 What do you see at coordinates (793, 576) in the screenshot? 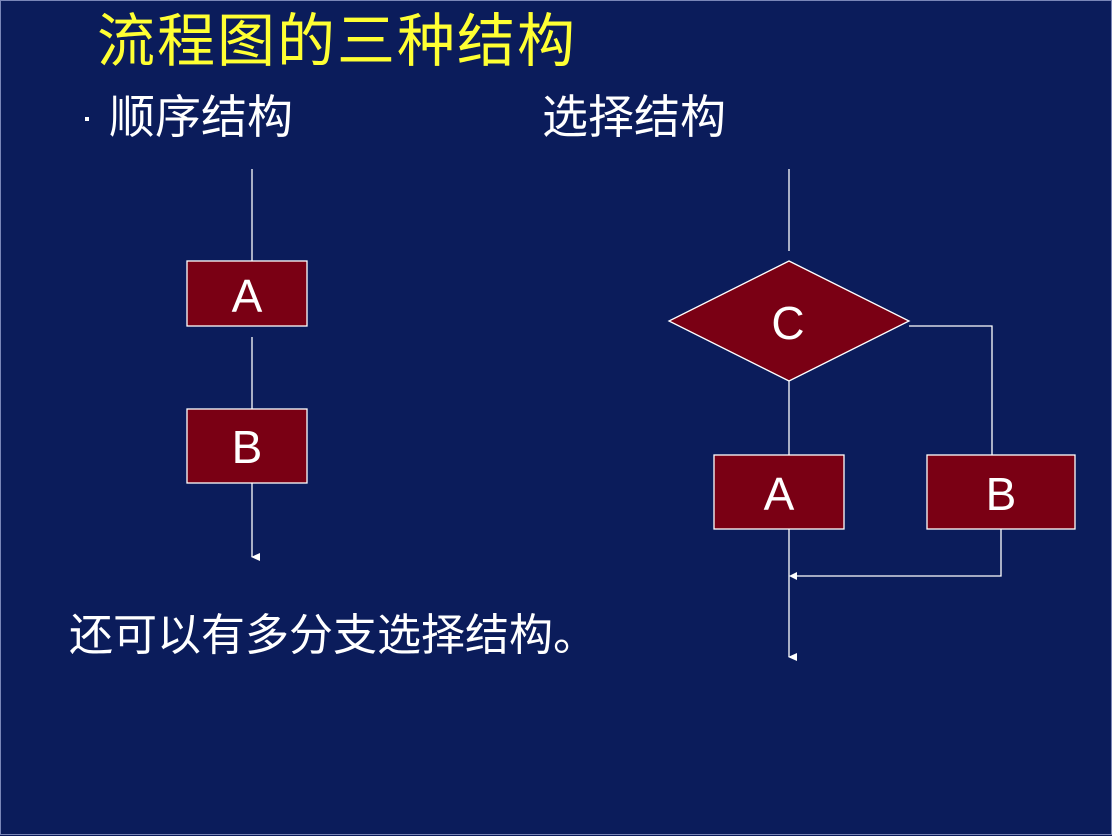
I see `merge-arrowhead` at bounding box center [793, 576].